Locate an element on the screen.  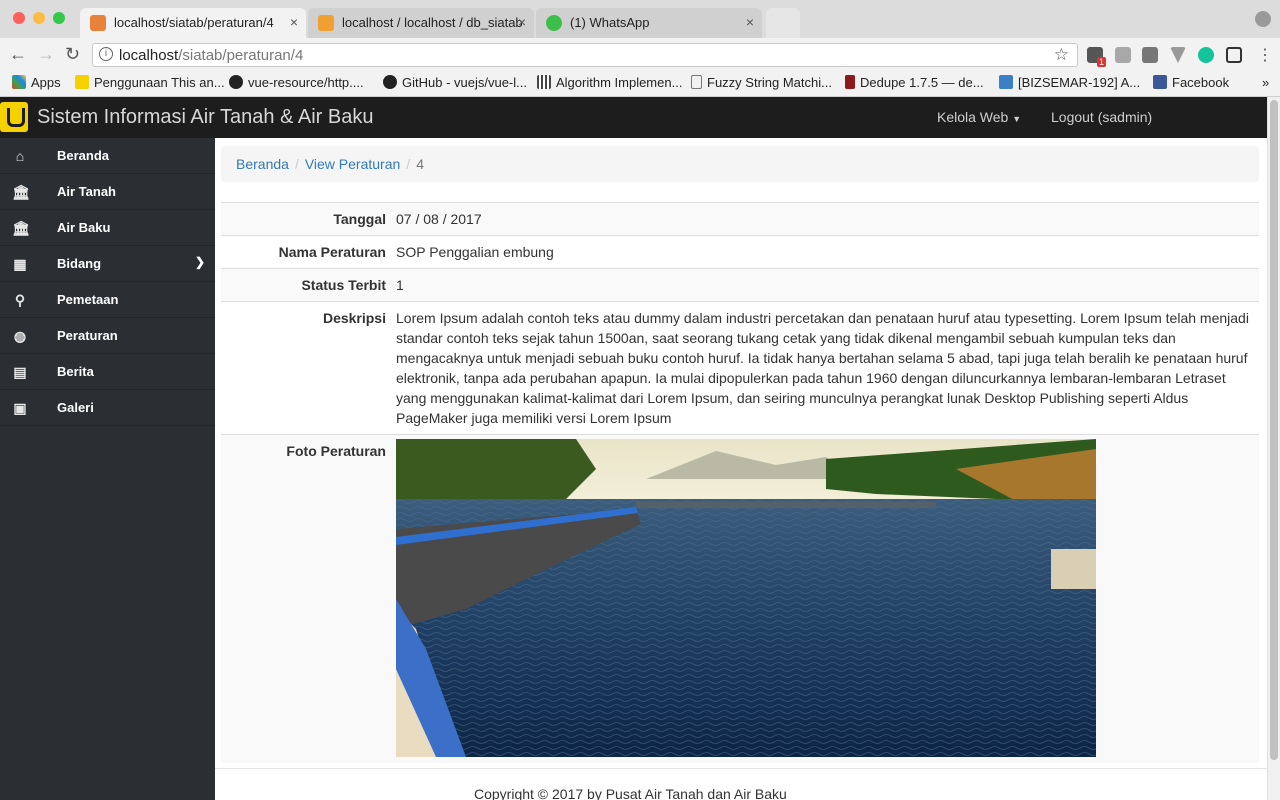
sidebar-item-pemetaan: ⚲ Pemetaan is located at coordinates (107, 300).